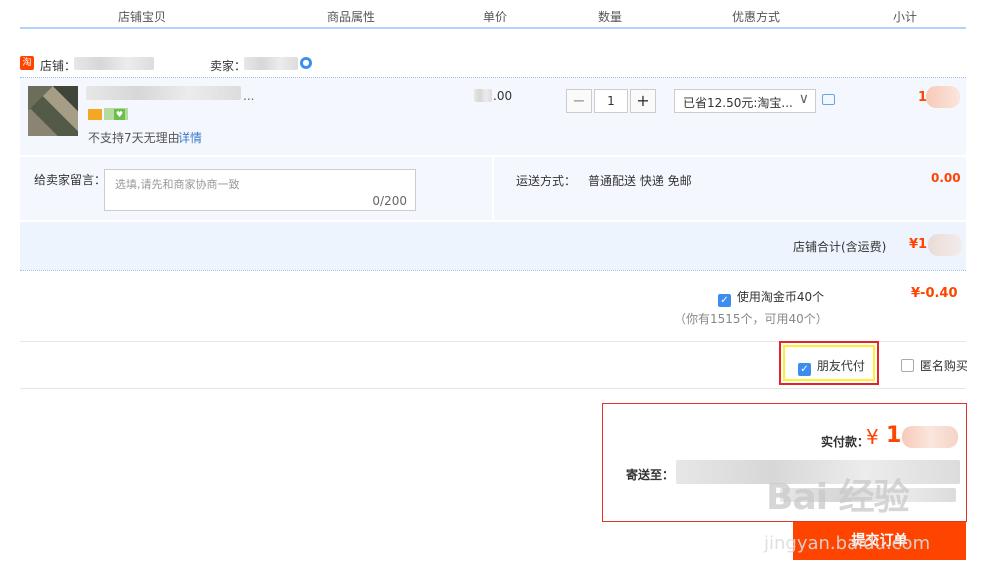  I want to click on shop-name-redacted, so click(114, 63).